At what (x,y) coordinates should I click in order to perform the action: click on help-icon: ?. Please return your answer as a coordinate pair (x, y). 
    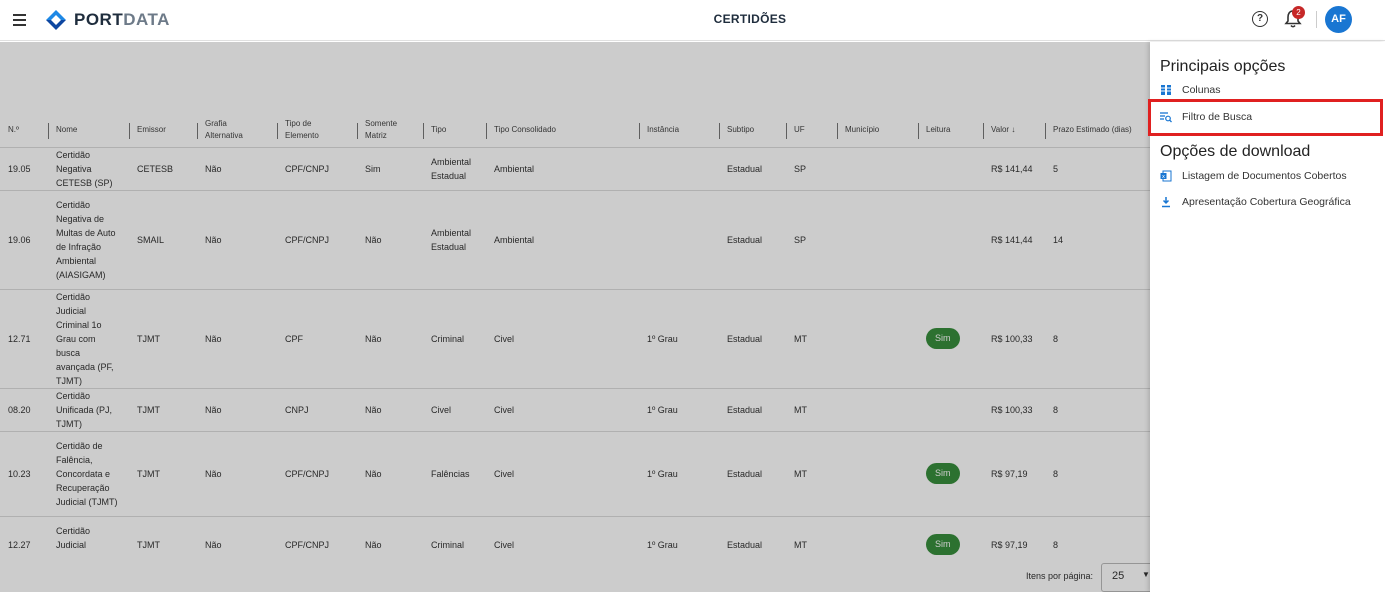
    Looking at the image, I should click on (1260, 19).